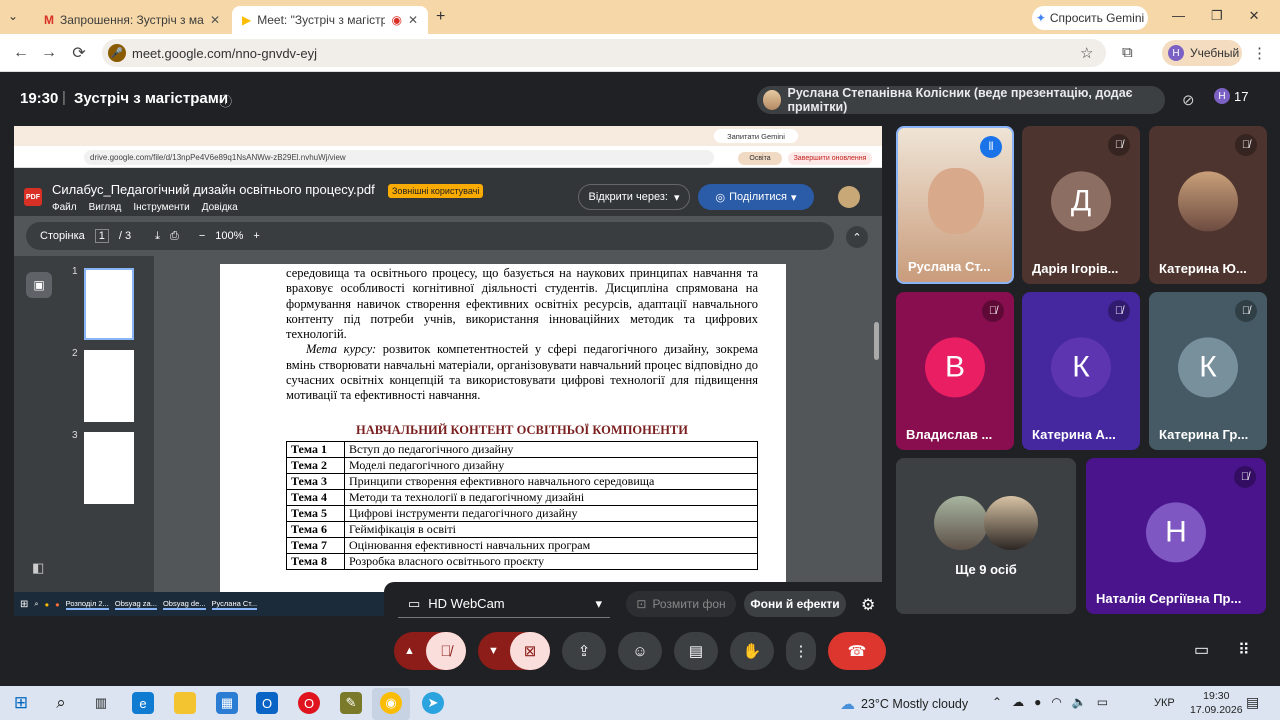 This screenshot has width=1280, height=720. Describe the element at coordinates (267, 703) in the screenshot. I see `outlook-icon: O` at that location.